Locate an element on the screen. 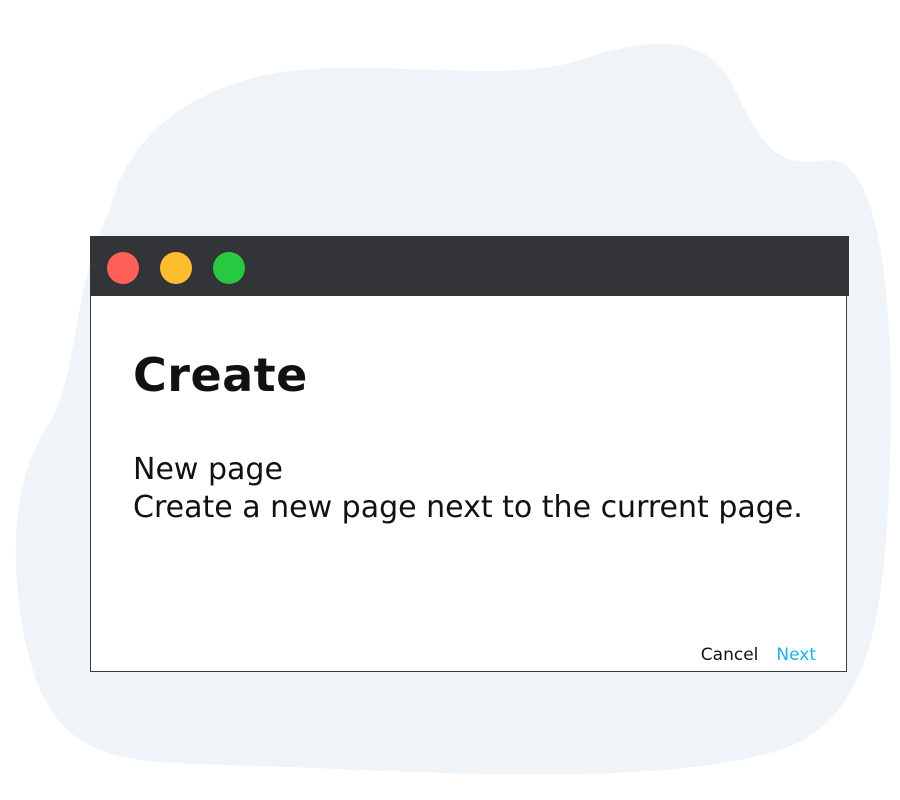 The height and width of the screenshot is (800, 900). next-button: Next is located at coordinates (796, 655).